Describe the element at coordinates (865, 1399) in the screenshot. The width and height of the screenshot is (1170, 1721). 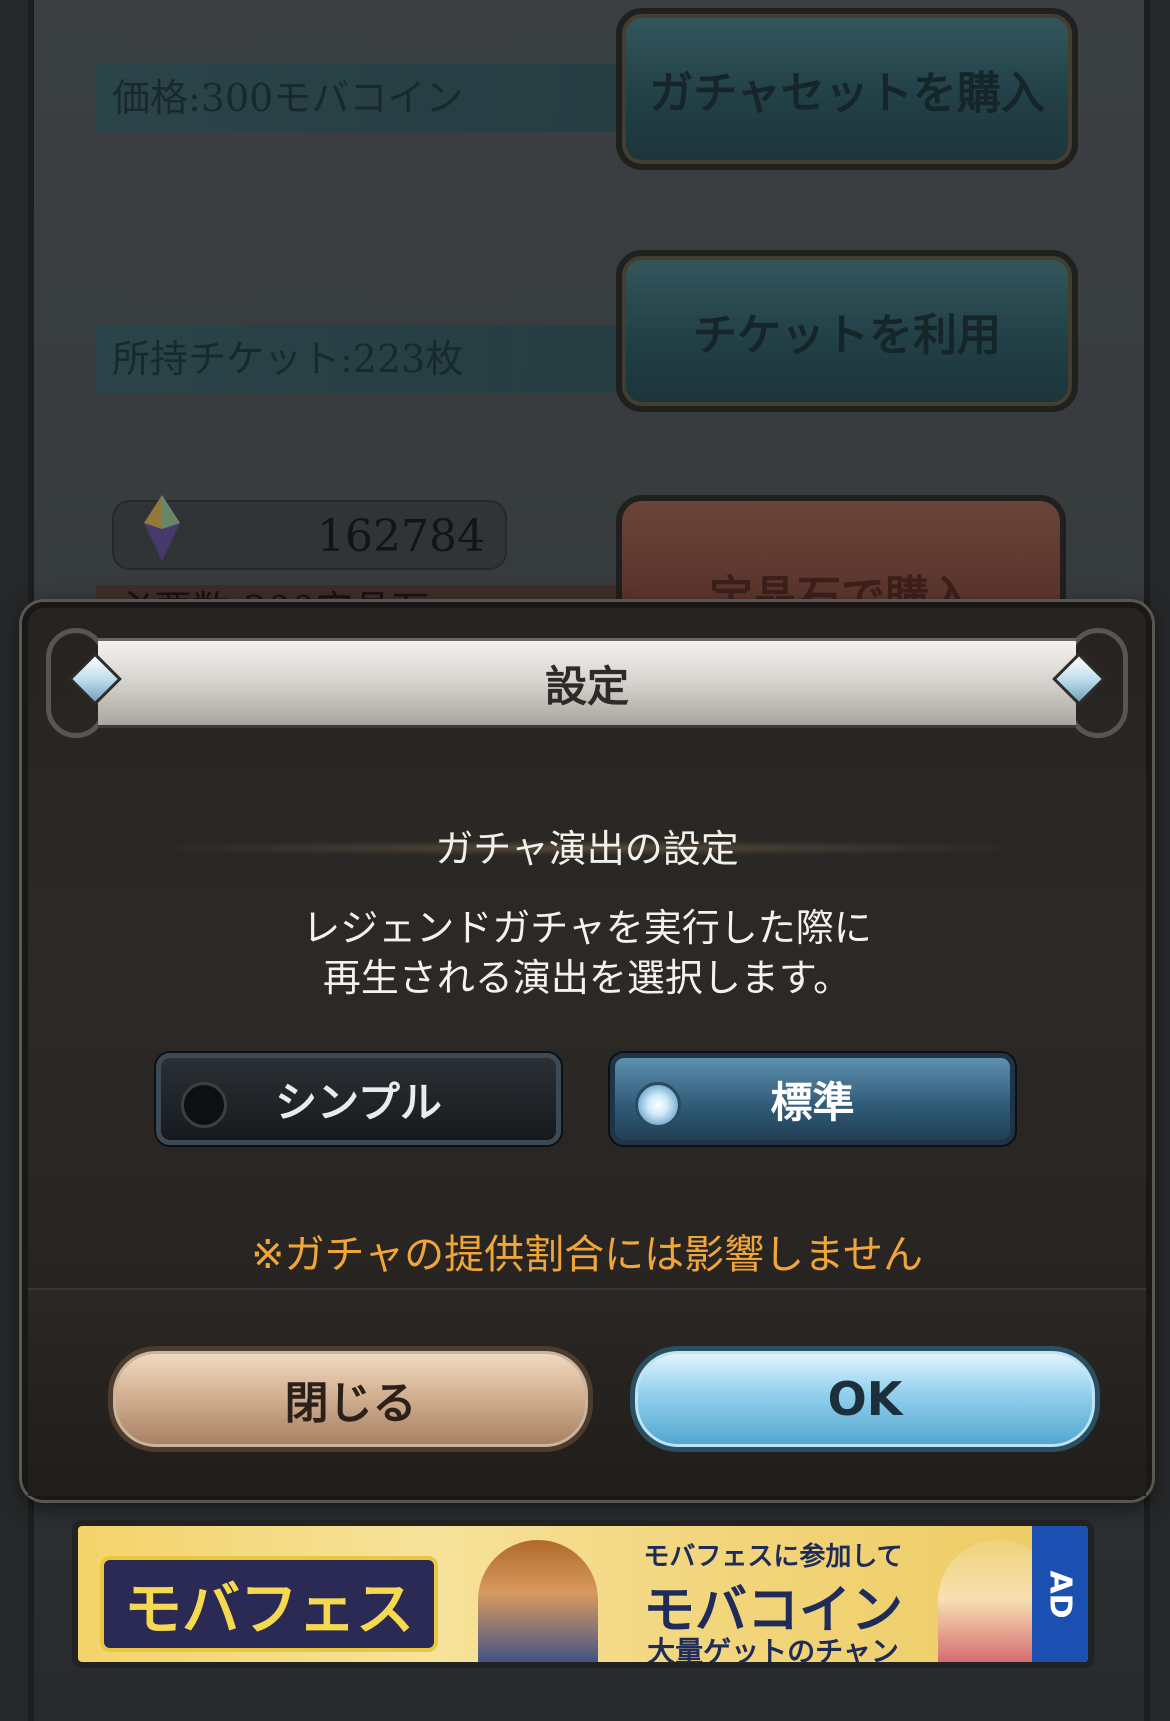
I see `ok-button: OK` at that location.